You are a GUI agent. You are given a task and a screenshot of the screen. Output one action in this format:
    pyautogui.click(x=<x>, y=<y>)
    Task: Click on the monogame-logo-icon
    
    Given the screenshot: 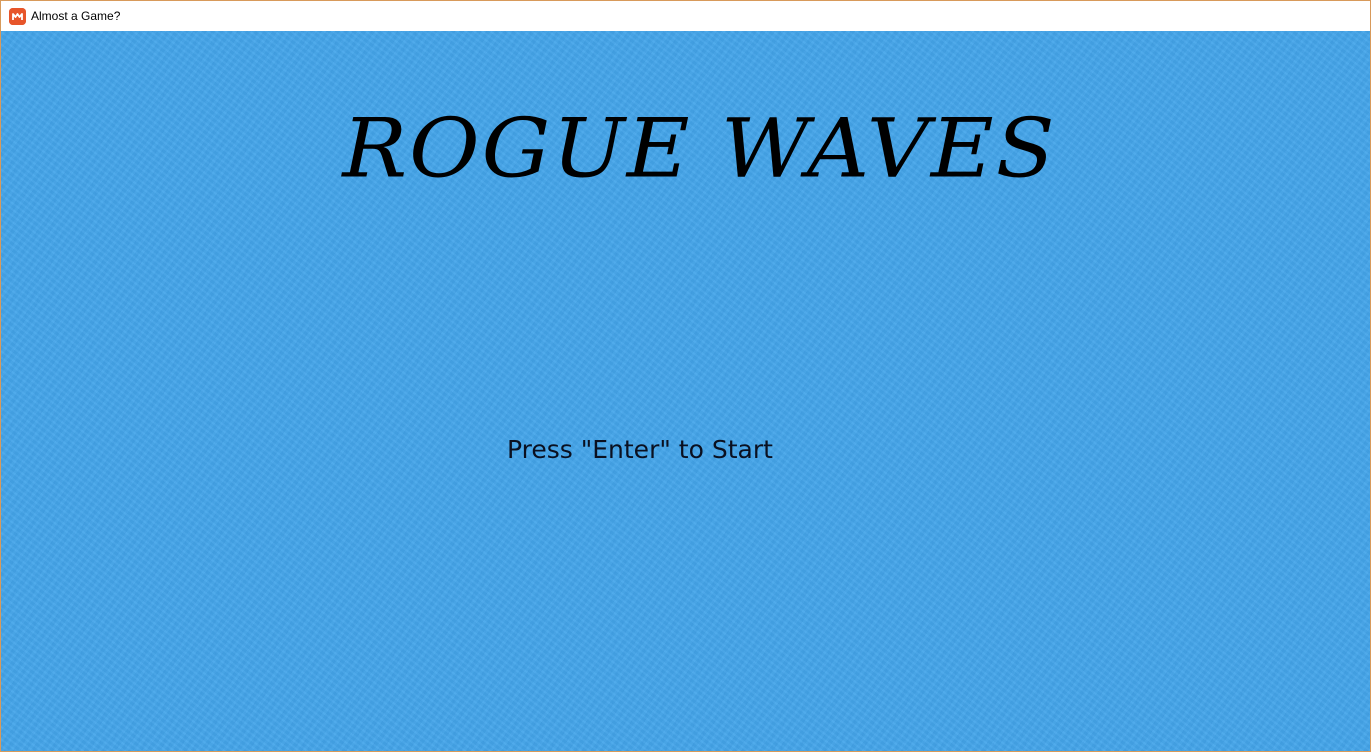 What is the action you would take?
    pyautogui.click(x=17, y=16)
    